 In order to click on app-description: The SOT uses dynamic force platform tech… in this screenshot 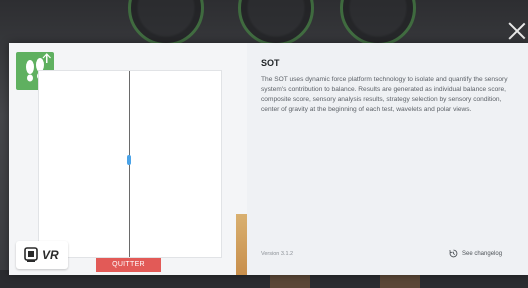, I will do `click(384, 94)`.